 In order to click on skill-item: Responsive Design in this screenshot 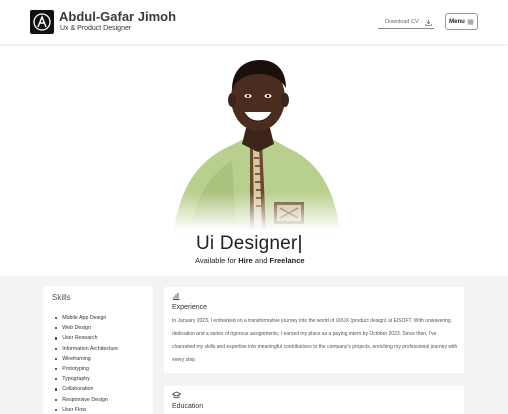, I will do `click(86, 400)`.